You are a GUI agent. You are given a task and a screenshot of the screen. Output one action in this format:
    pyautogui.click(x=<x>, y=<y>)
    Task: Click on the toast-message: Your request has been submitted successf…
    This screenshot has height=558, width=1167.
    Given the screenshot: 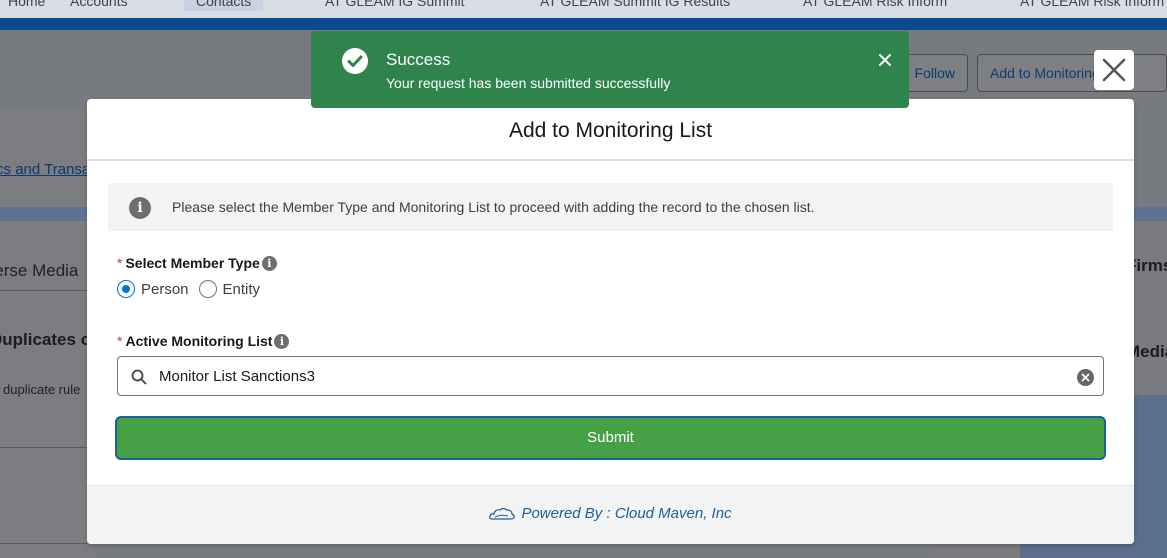 What is the action you would take?
    pyautogui.click(x=528, y=83)
    